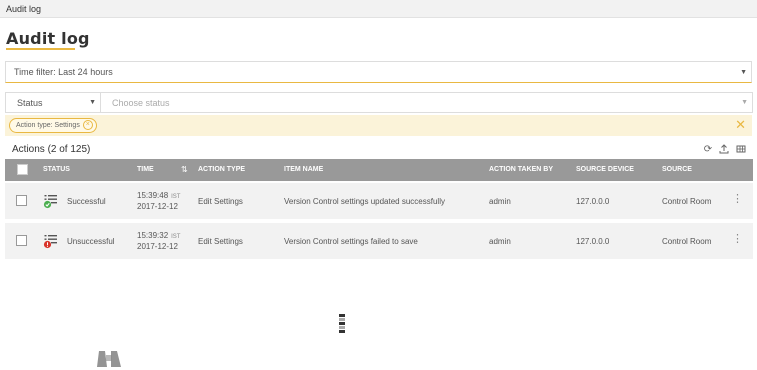  What do you see at coordinates (677, 169) in the screenshot?
I see `column-header-source: SOURCE` at bounding box center [677, 169].